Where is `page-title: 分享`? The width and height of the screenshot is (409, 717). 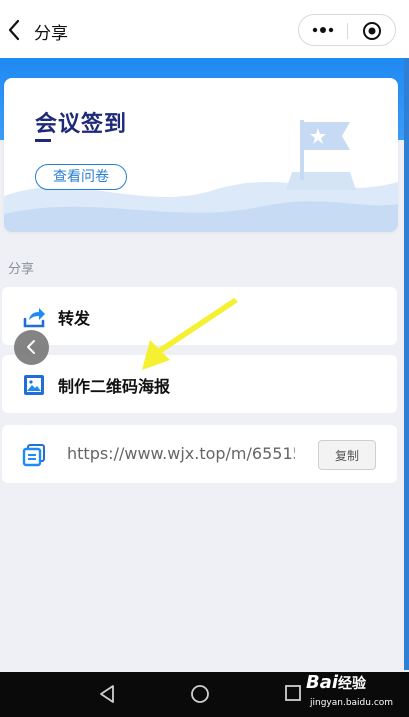 page-title: 分享 is located at coordinates (51, 34).